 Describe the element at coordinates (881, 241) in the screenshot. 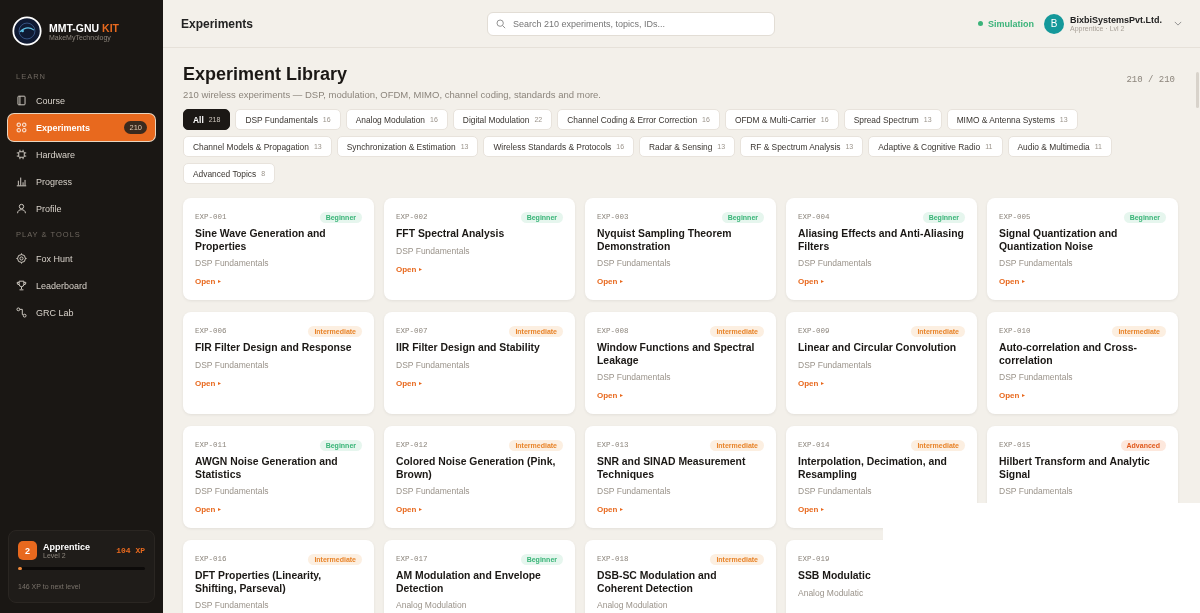

I see `experiment-title: Aliasing Effects and Anti-Aliasing Filters` at that location.